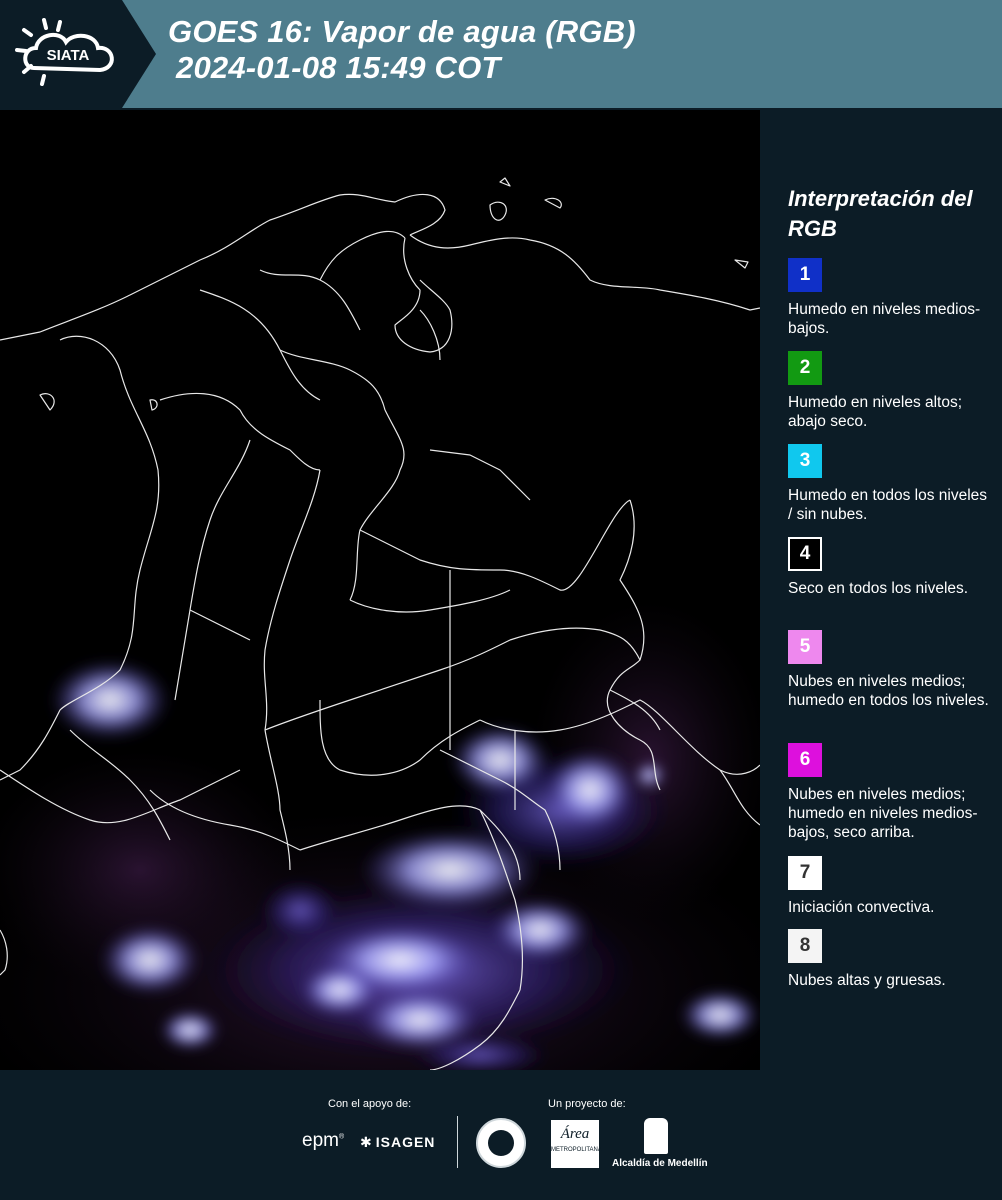 The image size is (1002, 1200). Describe the element at coordinates (890, 567) in the screenshot. I see `legend-item-4: 4 Seco en todos los niveles.` at that location.